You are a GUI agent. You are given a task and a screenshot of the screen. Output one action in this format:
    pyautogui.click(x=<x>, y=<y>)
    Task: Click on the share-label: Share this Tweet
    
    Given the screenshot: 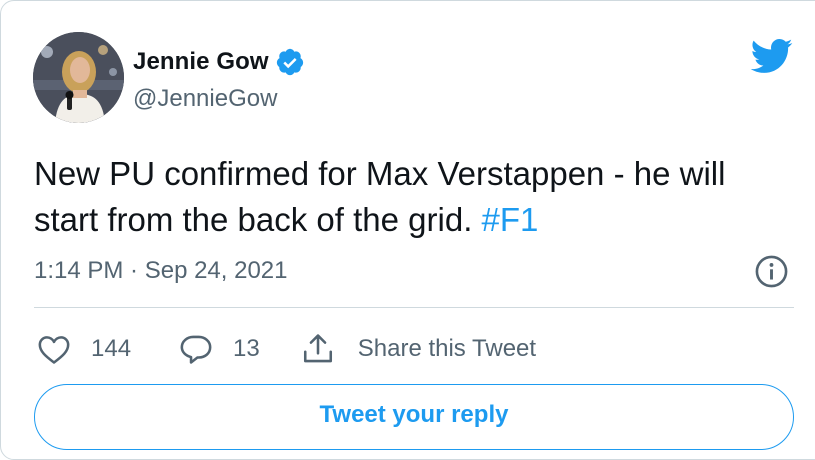 What is the action you would take?
    pyautogui.click(x=447, y=348)
    